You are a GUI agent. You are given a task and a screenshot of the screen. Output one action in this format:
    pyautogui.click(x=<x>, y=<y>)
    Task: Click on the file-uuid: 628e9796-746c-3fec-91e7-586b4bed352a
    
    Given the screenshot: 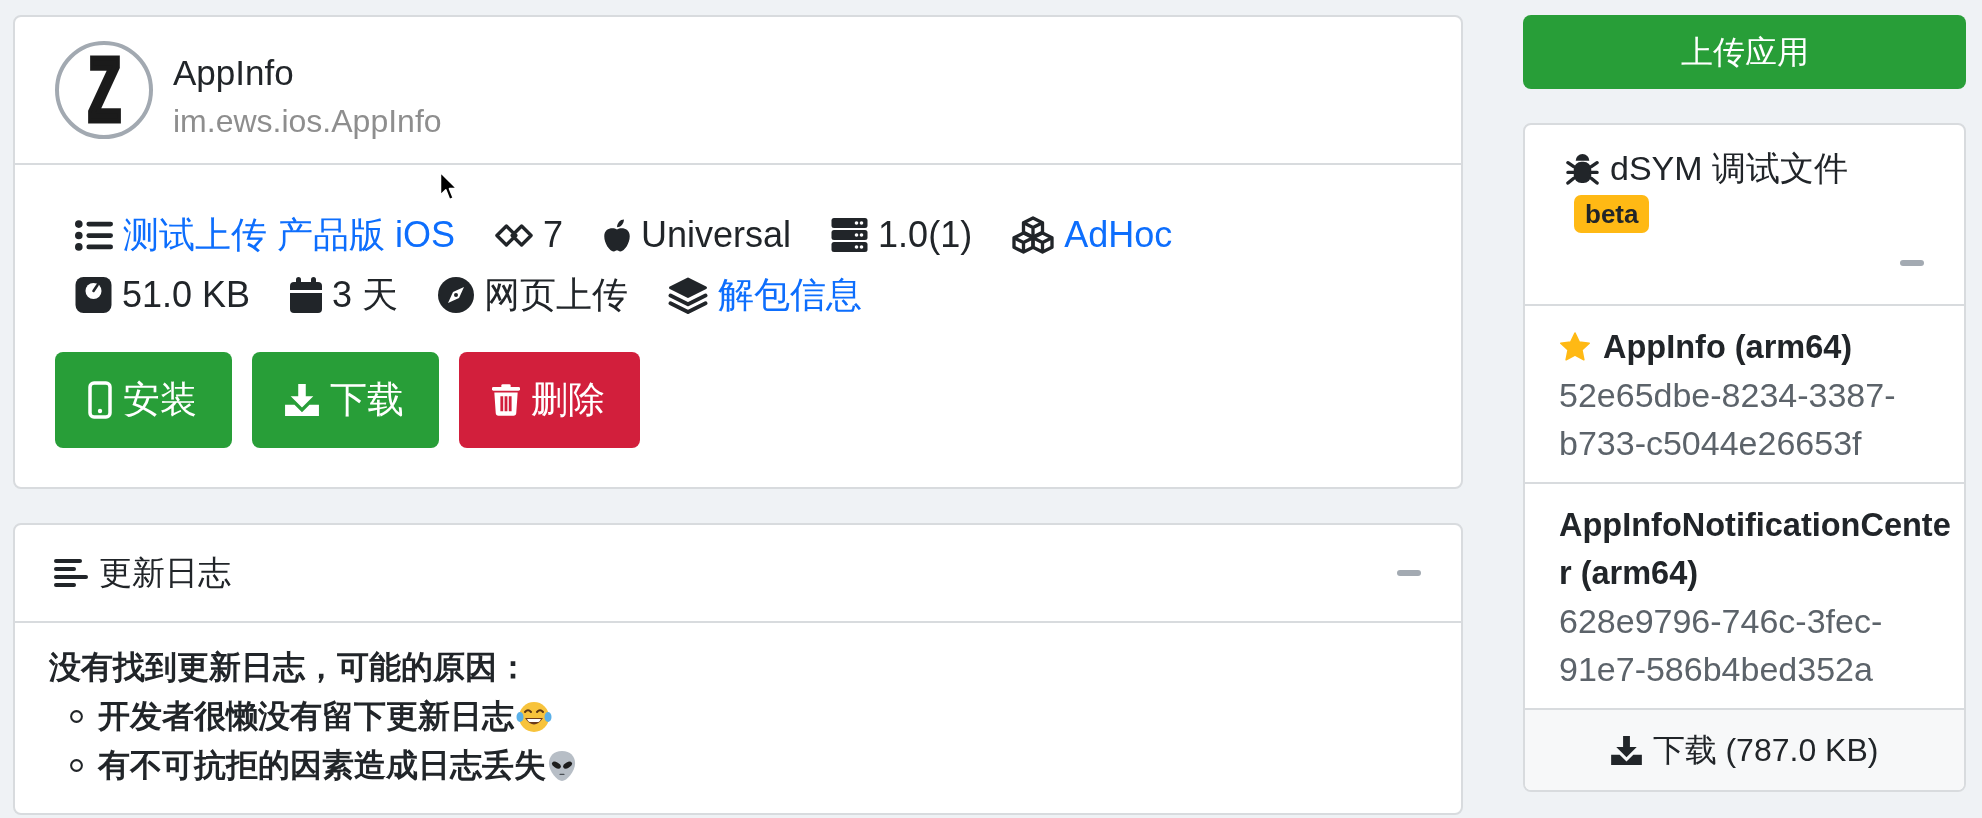 What is the action you would take?
    pyautogui.click(x=1721, y=645)
    